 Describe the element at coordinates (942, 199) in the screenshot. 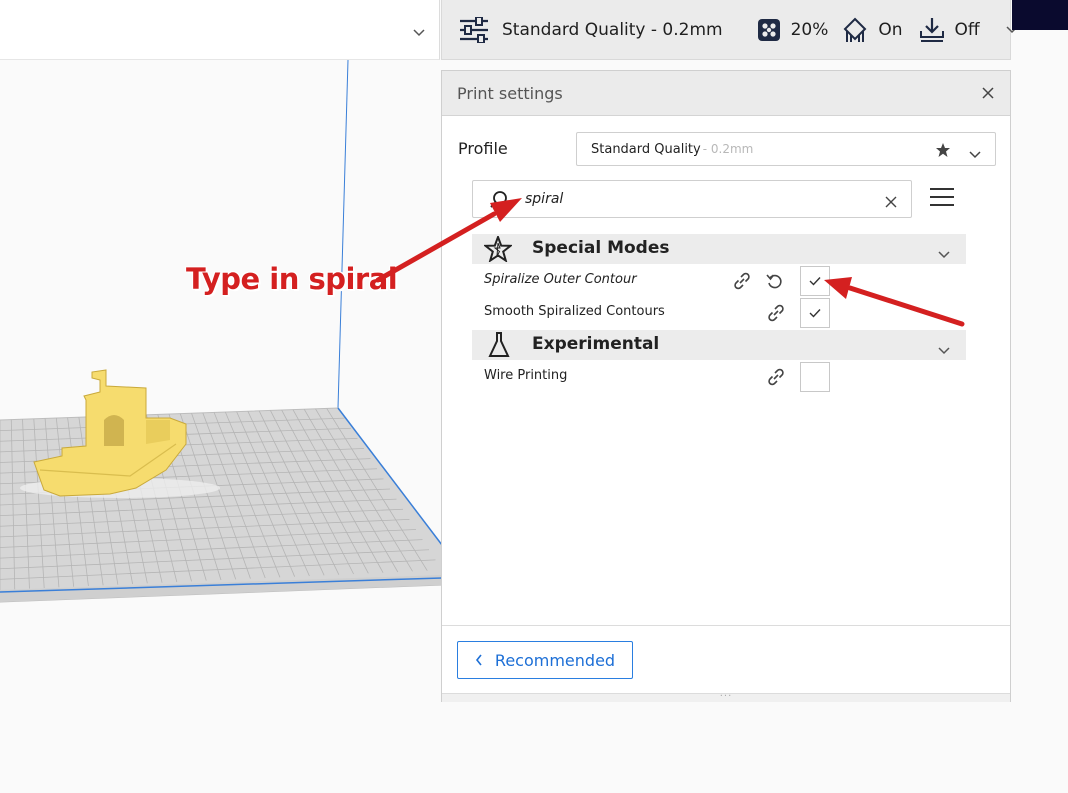

I see `hamburger-menu-icon` at that location.